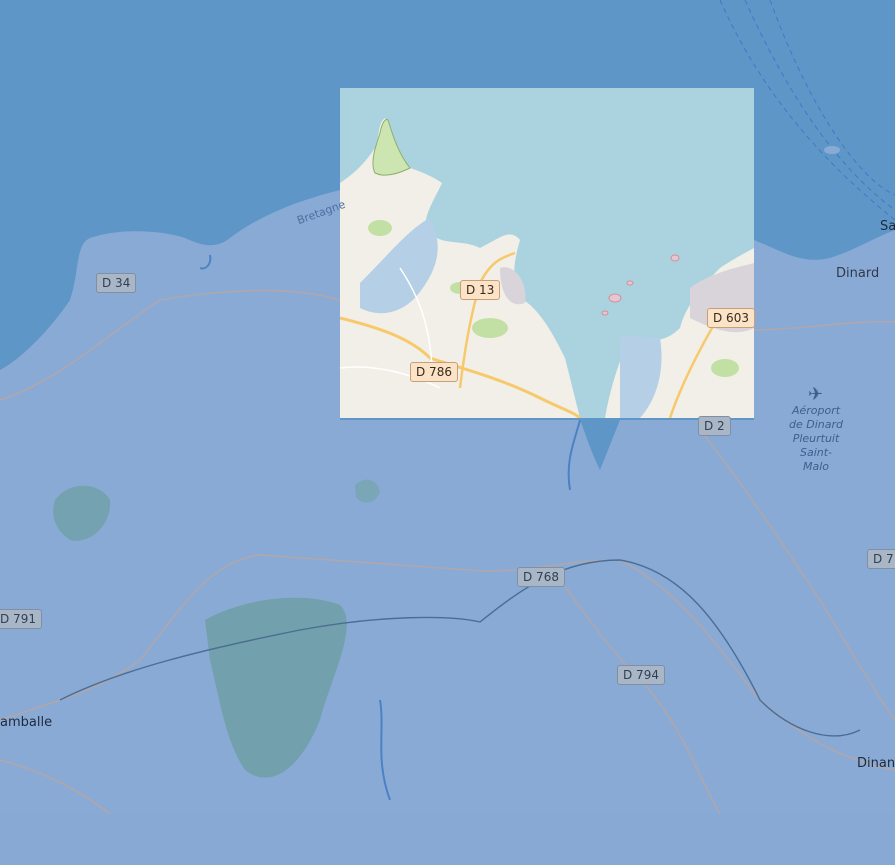  What do you see at coordinates (480, 290) in the screenshot?
I see `road-shield-d13: D 13` at bounding box center [480, 290].